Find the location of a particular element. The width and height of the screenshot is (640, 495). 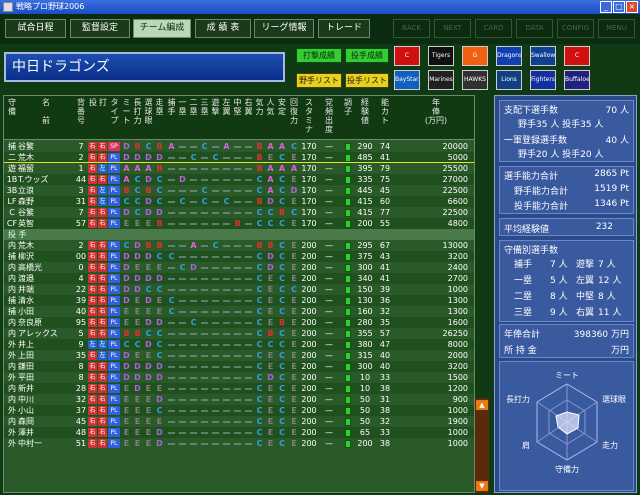

tab-1: 監督設定 is located at coordinates (100, 28).